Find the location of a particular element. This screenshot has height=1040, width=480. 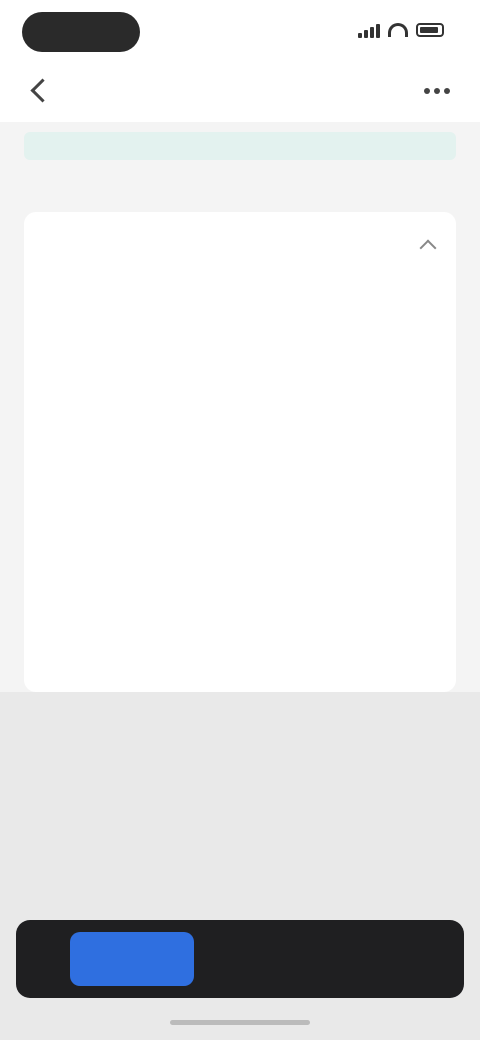

signal-icon is located at coordinates (369, 30).